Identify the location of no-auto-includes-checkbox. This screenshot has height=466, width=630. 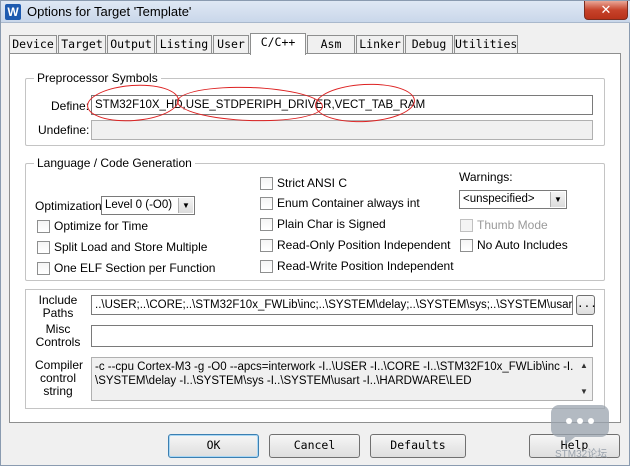
(466, 245).